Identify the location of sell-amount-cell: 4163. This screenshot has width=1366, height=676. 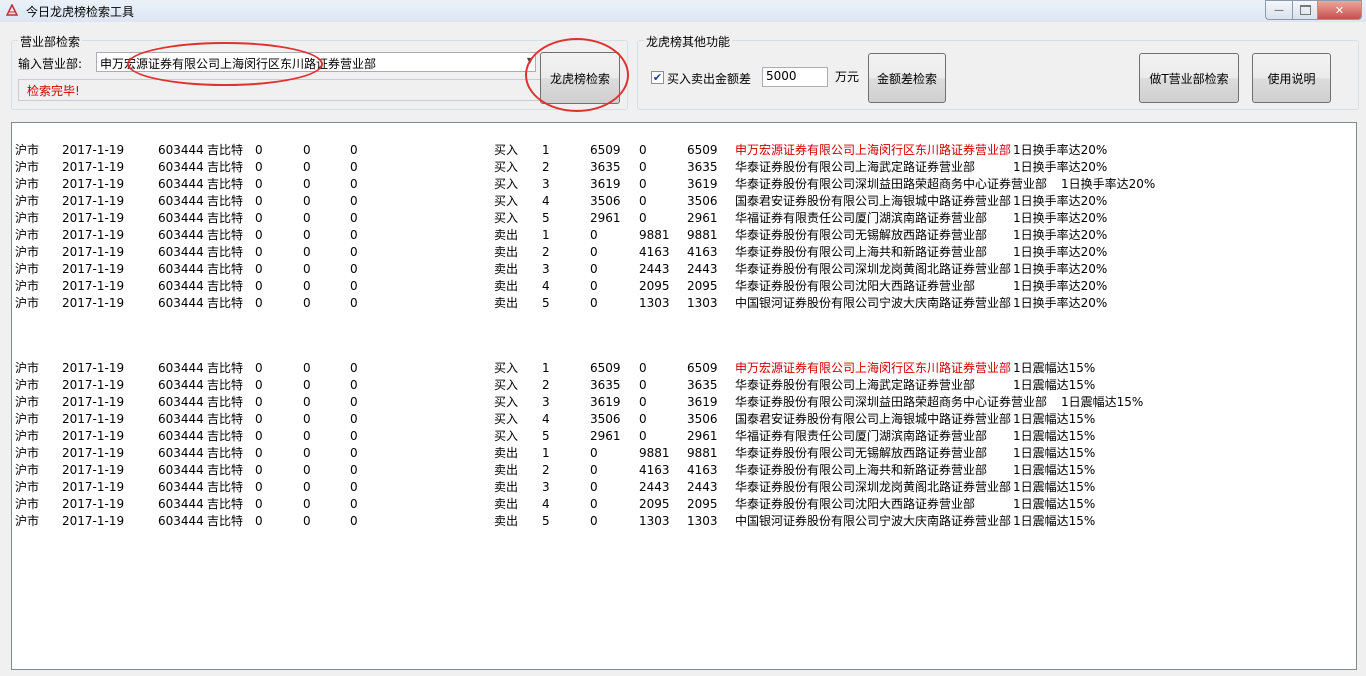
(654, 470).